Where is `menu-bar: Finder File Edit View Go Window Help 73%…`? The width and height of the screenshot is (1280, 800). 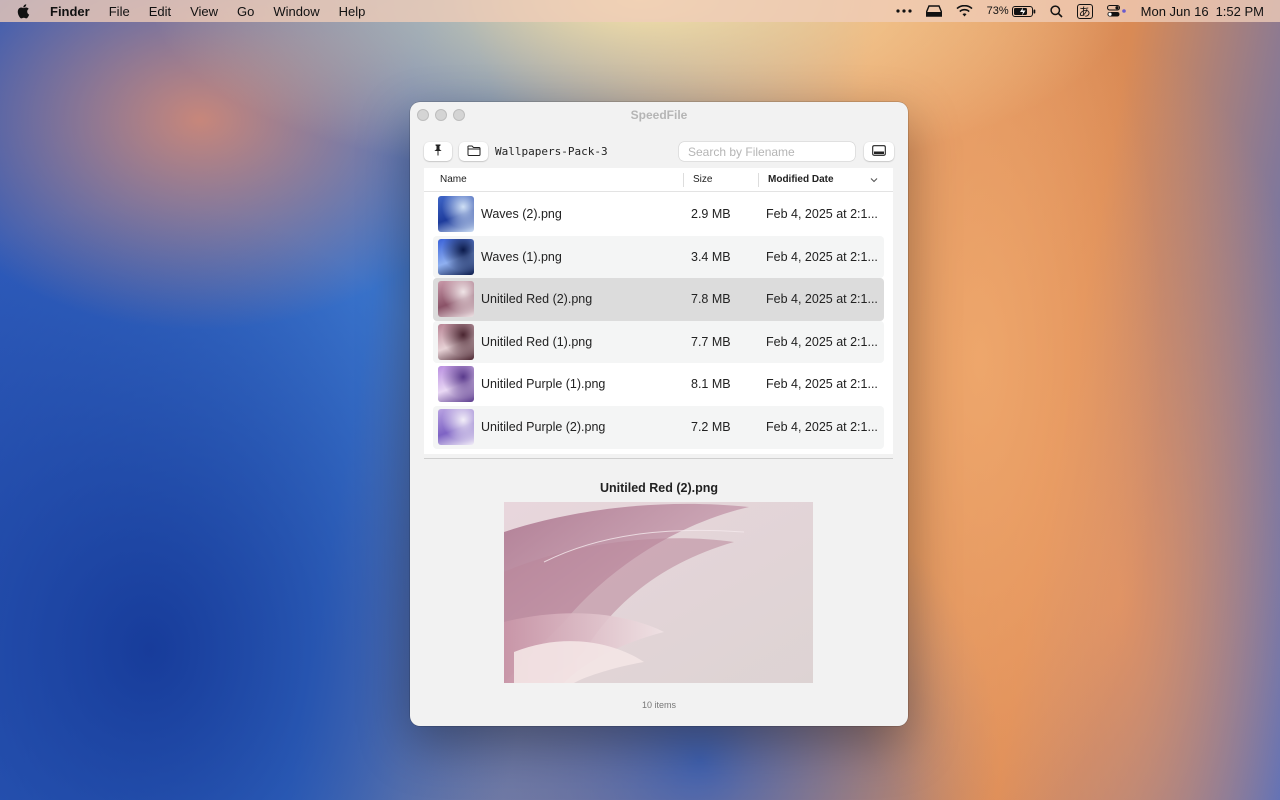
menu-bar: Finder File Edit View Go Window Help 73%… is located at coordinates (640, 11).